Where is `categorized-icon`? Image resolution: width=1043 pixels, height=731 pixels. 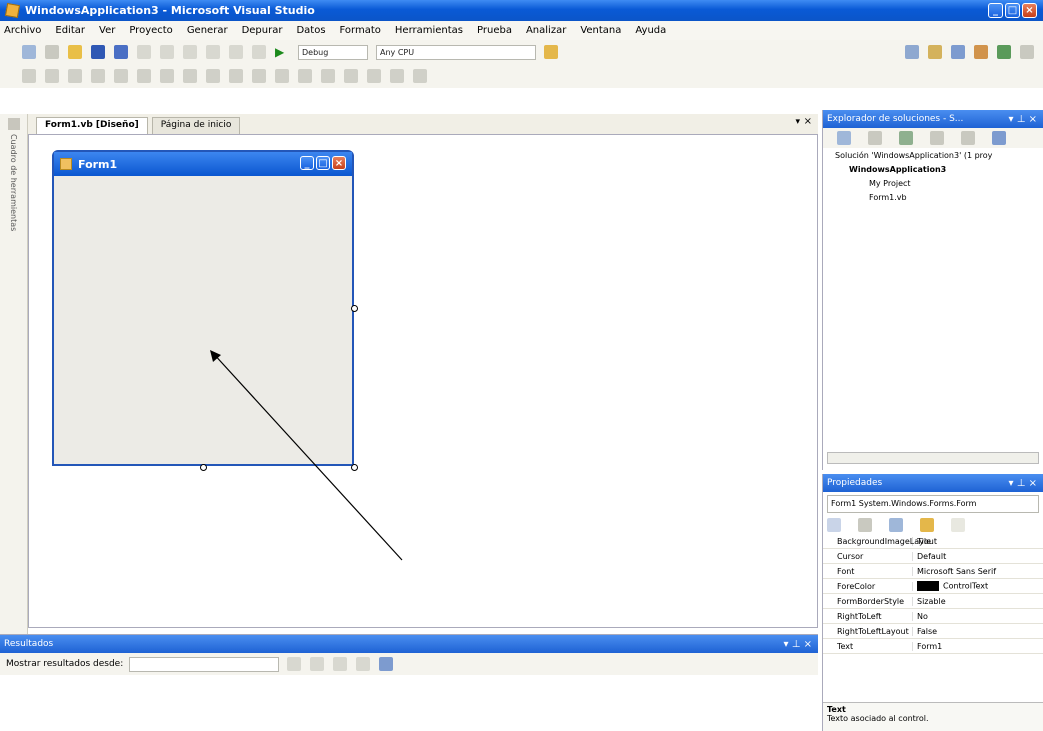 categorized-icon is located at coordinates (834, 525).